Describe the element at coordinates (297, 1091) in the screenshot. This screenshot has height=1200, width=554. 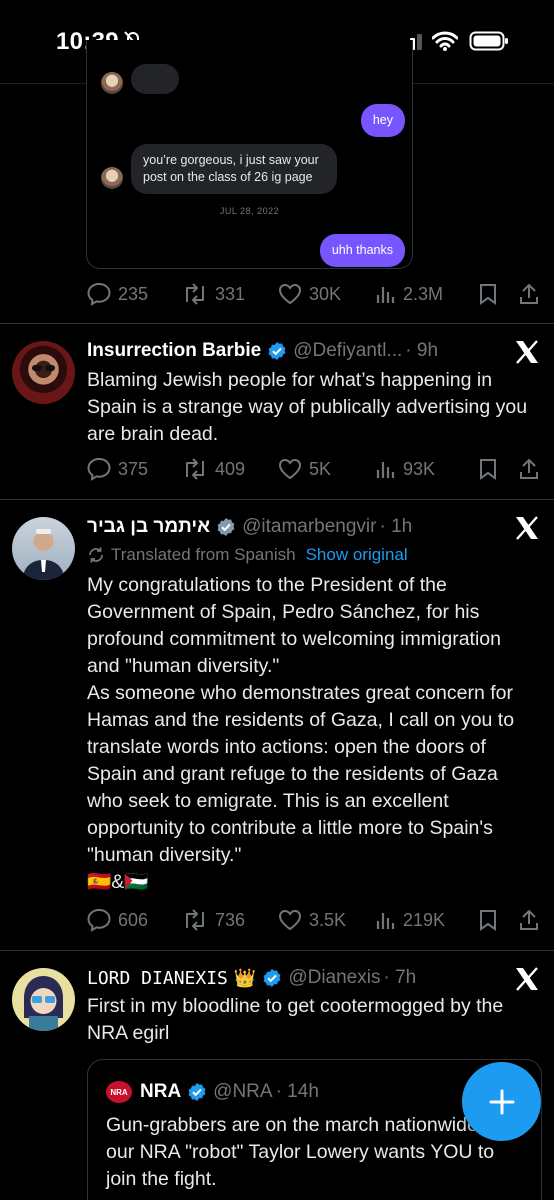
I see `quoted-timestamp: · 14h` at that location.